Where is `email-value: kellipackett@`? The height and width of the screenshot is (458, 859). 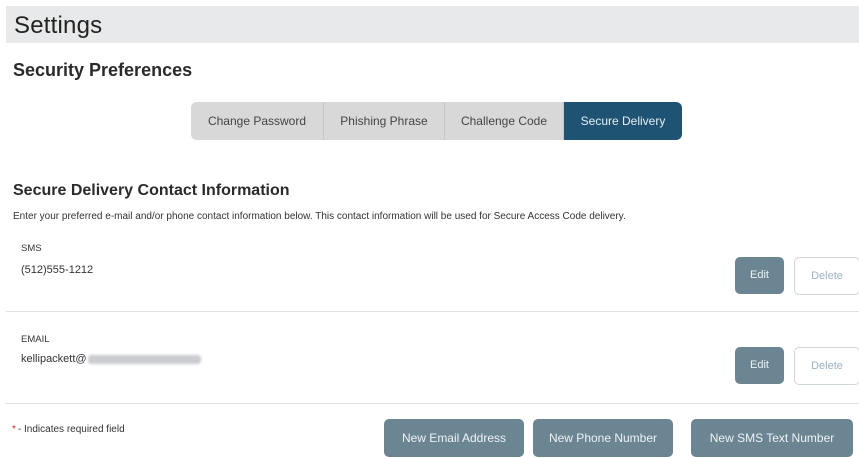
email-value: kellipackett@ is located at coordinates (111, 359).